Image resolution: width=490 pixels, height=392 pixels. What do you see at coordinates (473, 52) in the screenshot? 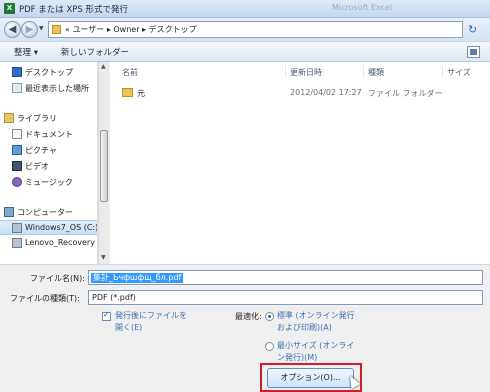
I see `change-view-icon` at bounding box center [473, 52].